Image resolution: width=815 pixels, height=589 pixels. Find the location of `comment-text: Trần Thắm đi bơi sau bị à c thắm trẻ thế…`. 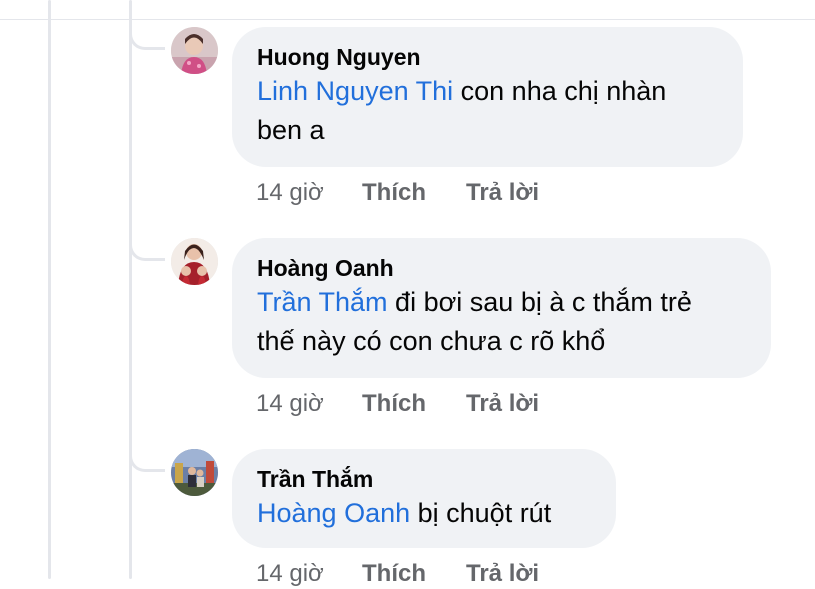

comment-text: Trần Thắm đi bơi sau bị à c thắm trẻ thế… is located at coordinates (501, 322).